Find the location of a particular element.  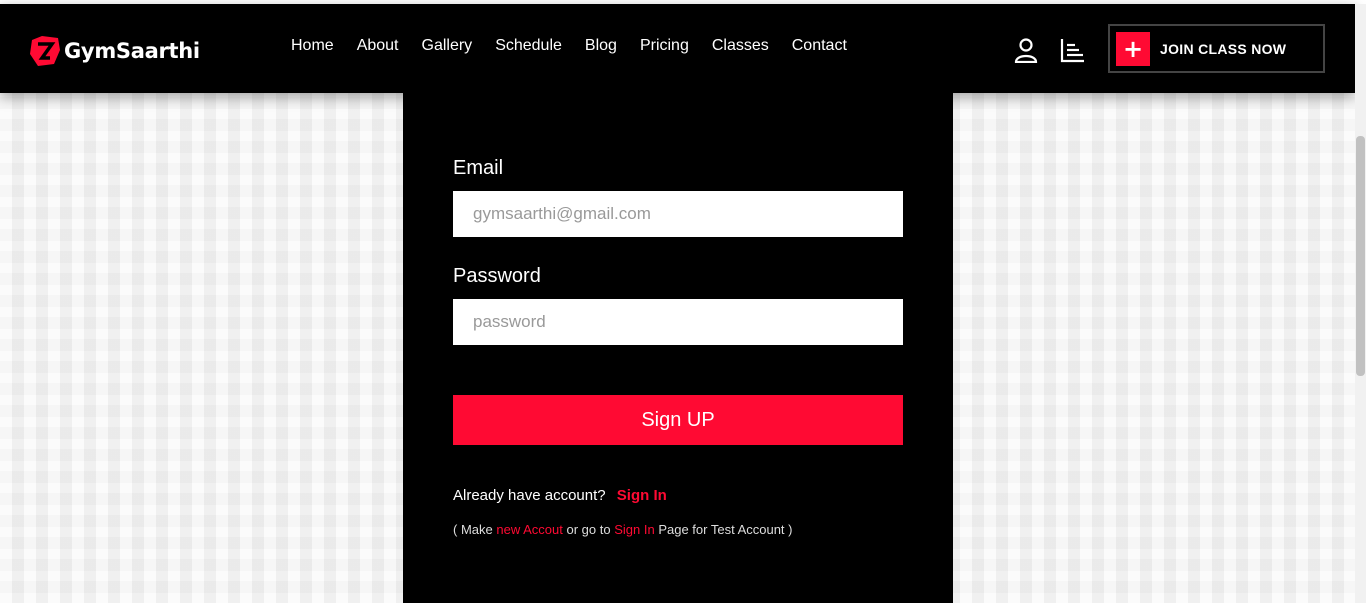

logo-icon is located at coordinates (45, 51).